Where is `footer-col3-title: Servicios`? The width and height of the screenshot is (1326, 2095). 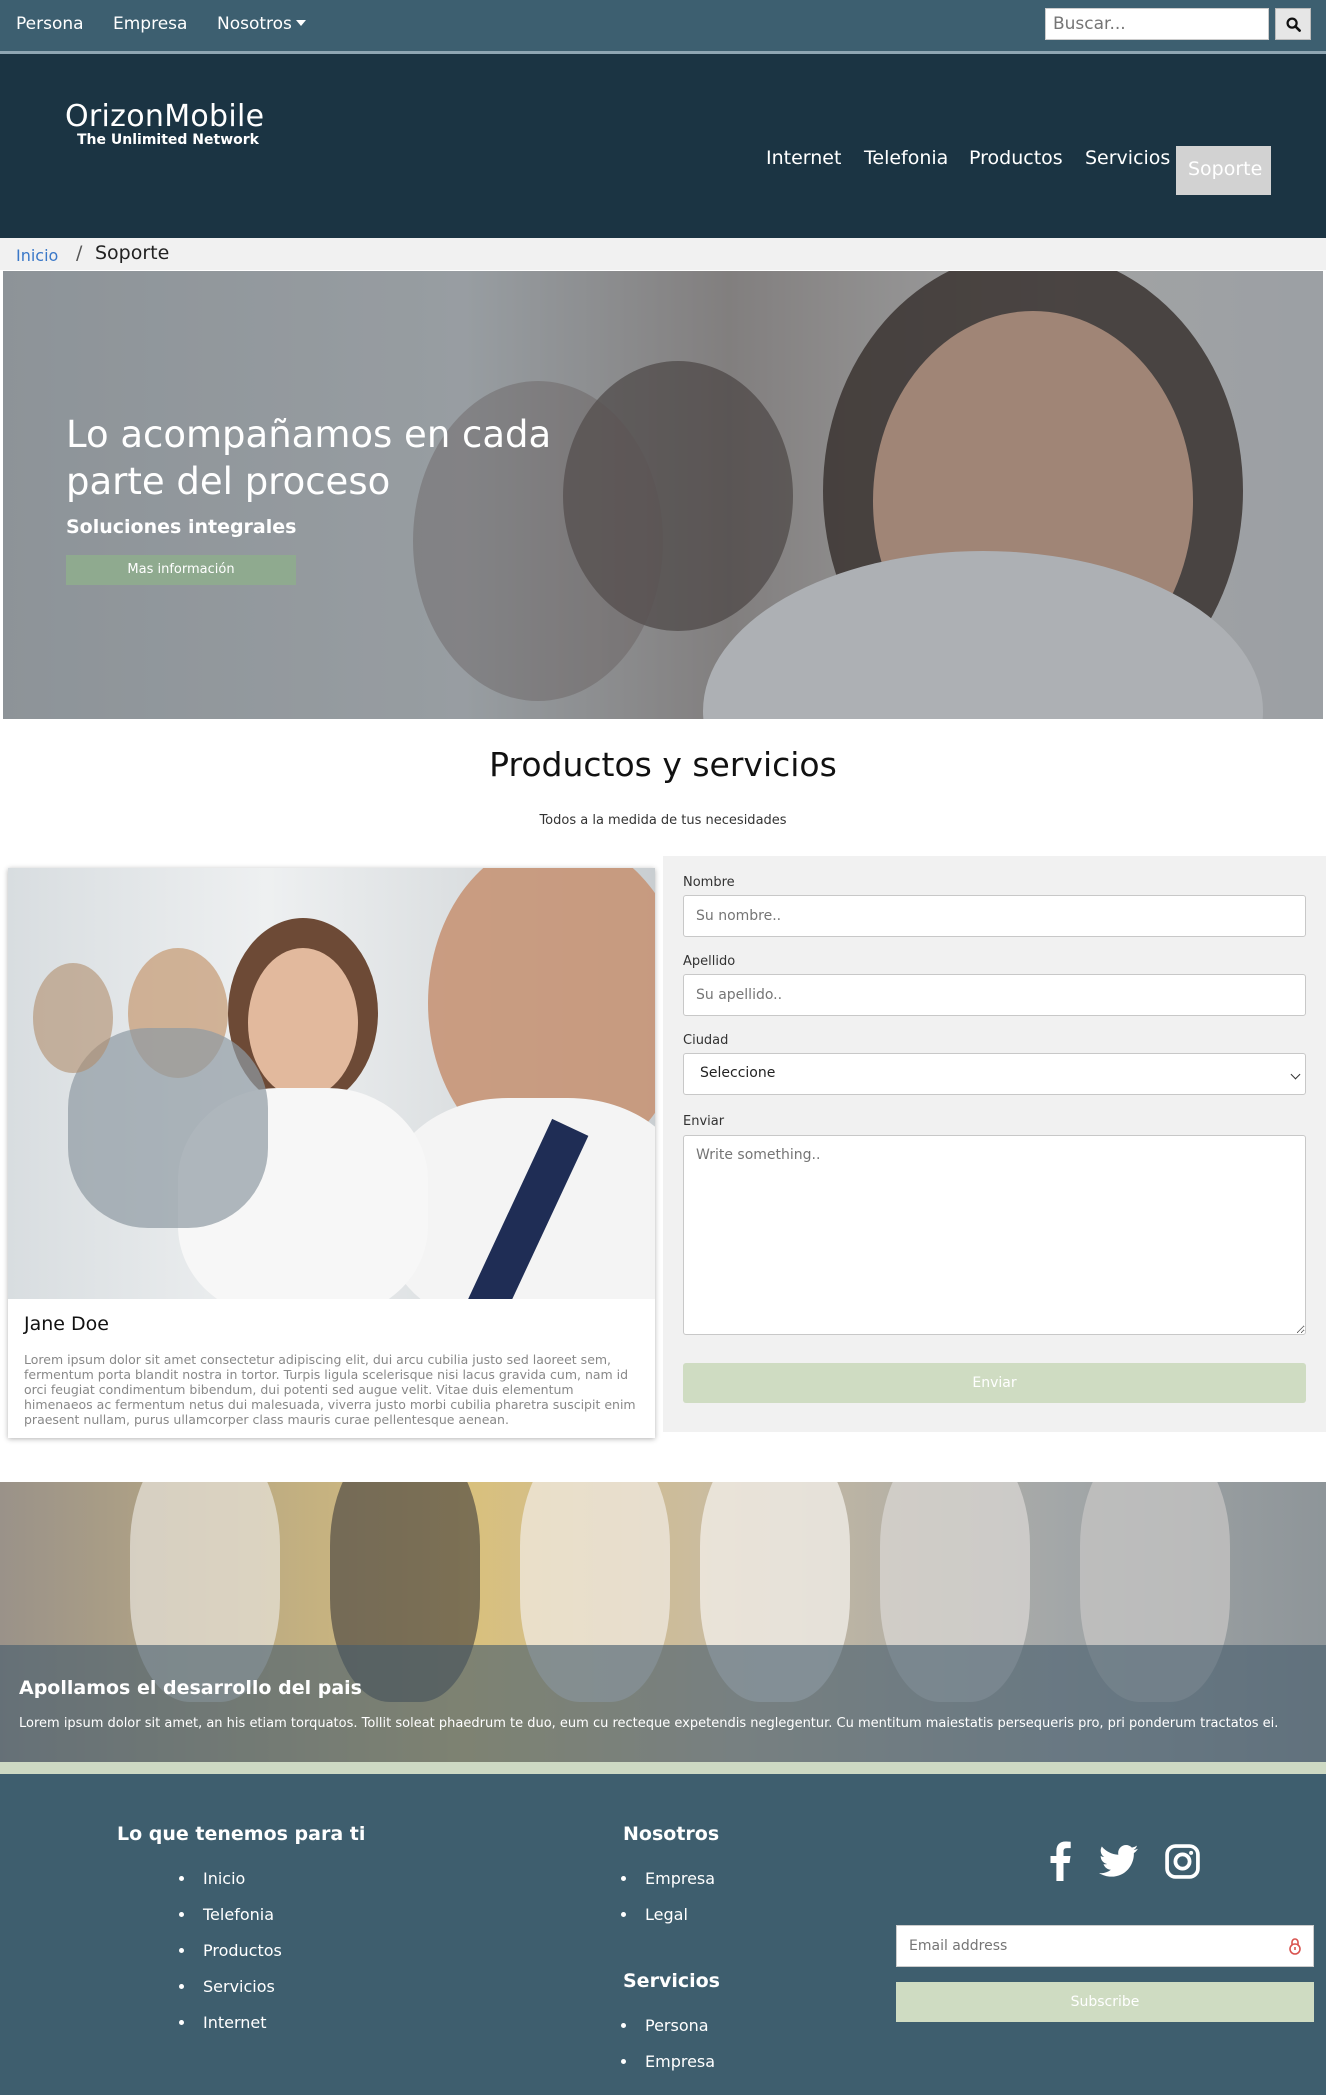
footer-col3-title: Servicios is located at coordinates (671, 1981).